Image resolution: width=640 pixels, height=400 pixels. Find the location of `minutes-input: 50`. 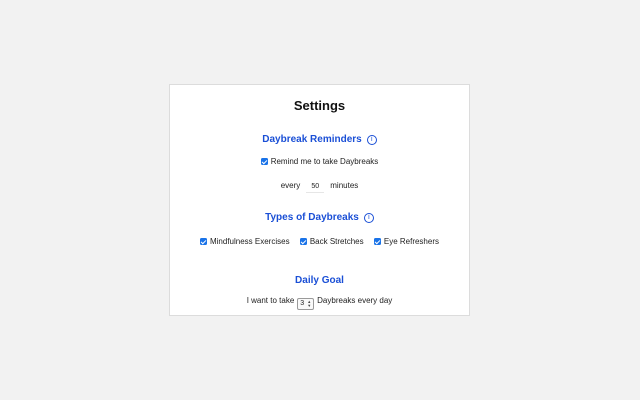

minutes-input: 50 is located at coordinates (315, 187).